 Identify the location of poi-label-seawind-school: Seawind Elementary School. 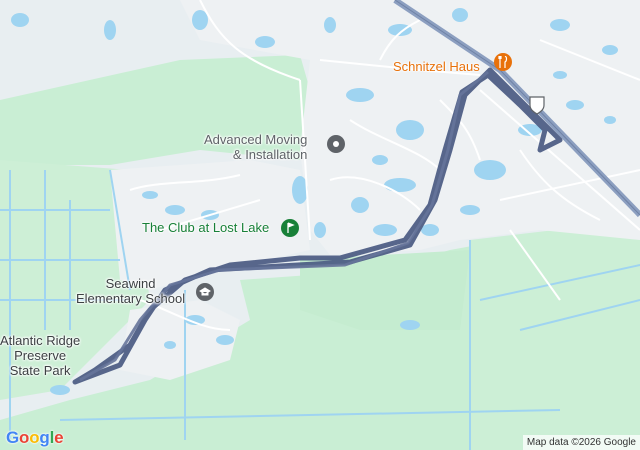
(130, 291).